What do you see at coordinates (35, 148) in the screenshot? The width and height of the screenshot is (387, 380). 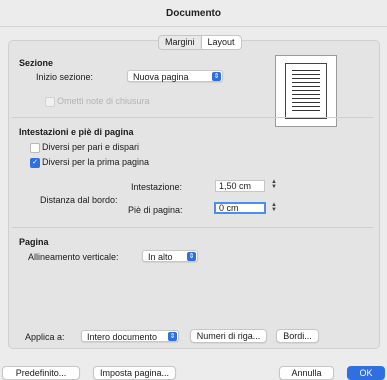 I see `odd-even-checkbox` at bounding box center [35, 148].